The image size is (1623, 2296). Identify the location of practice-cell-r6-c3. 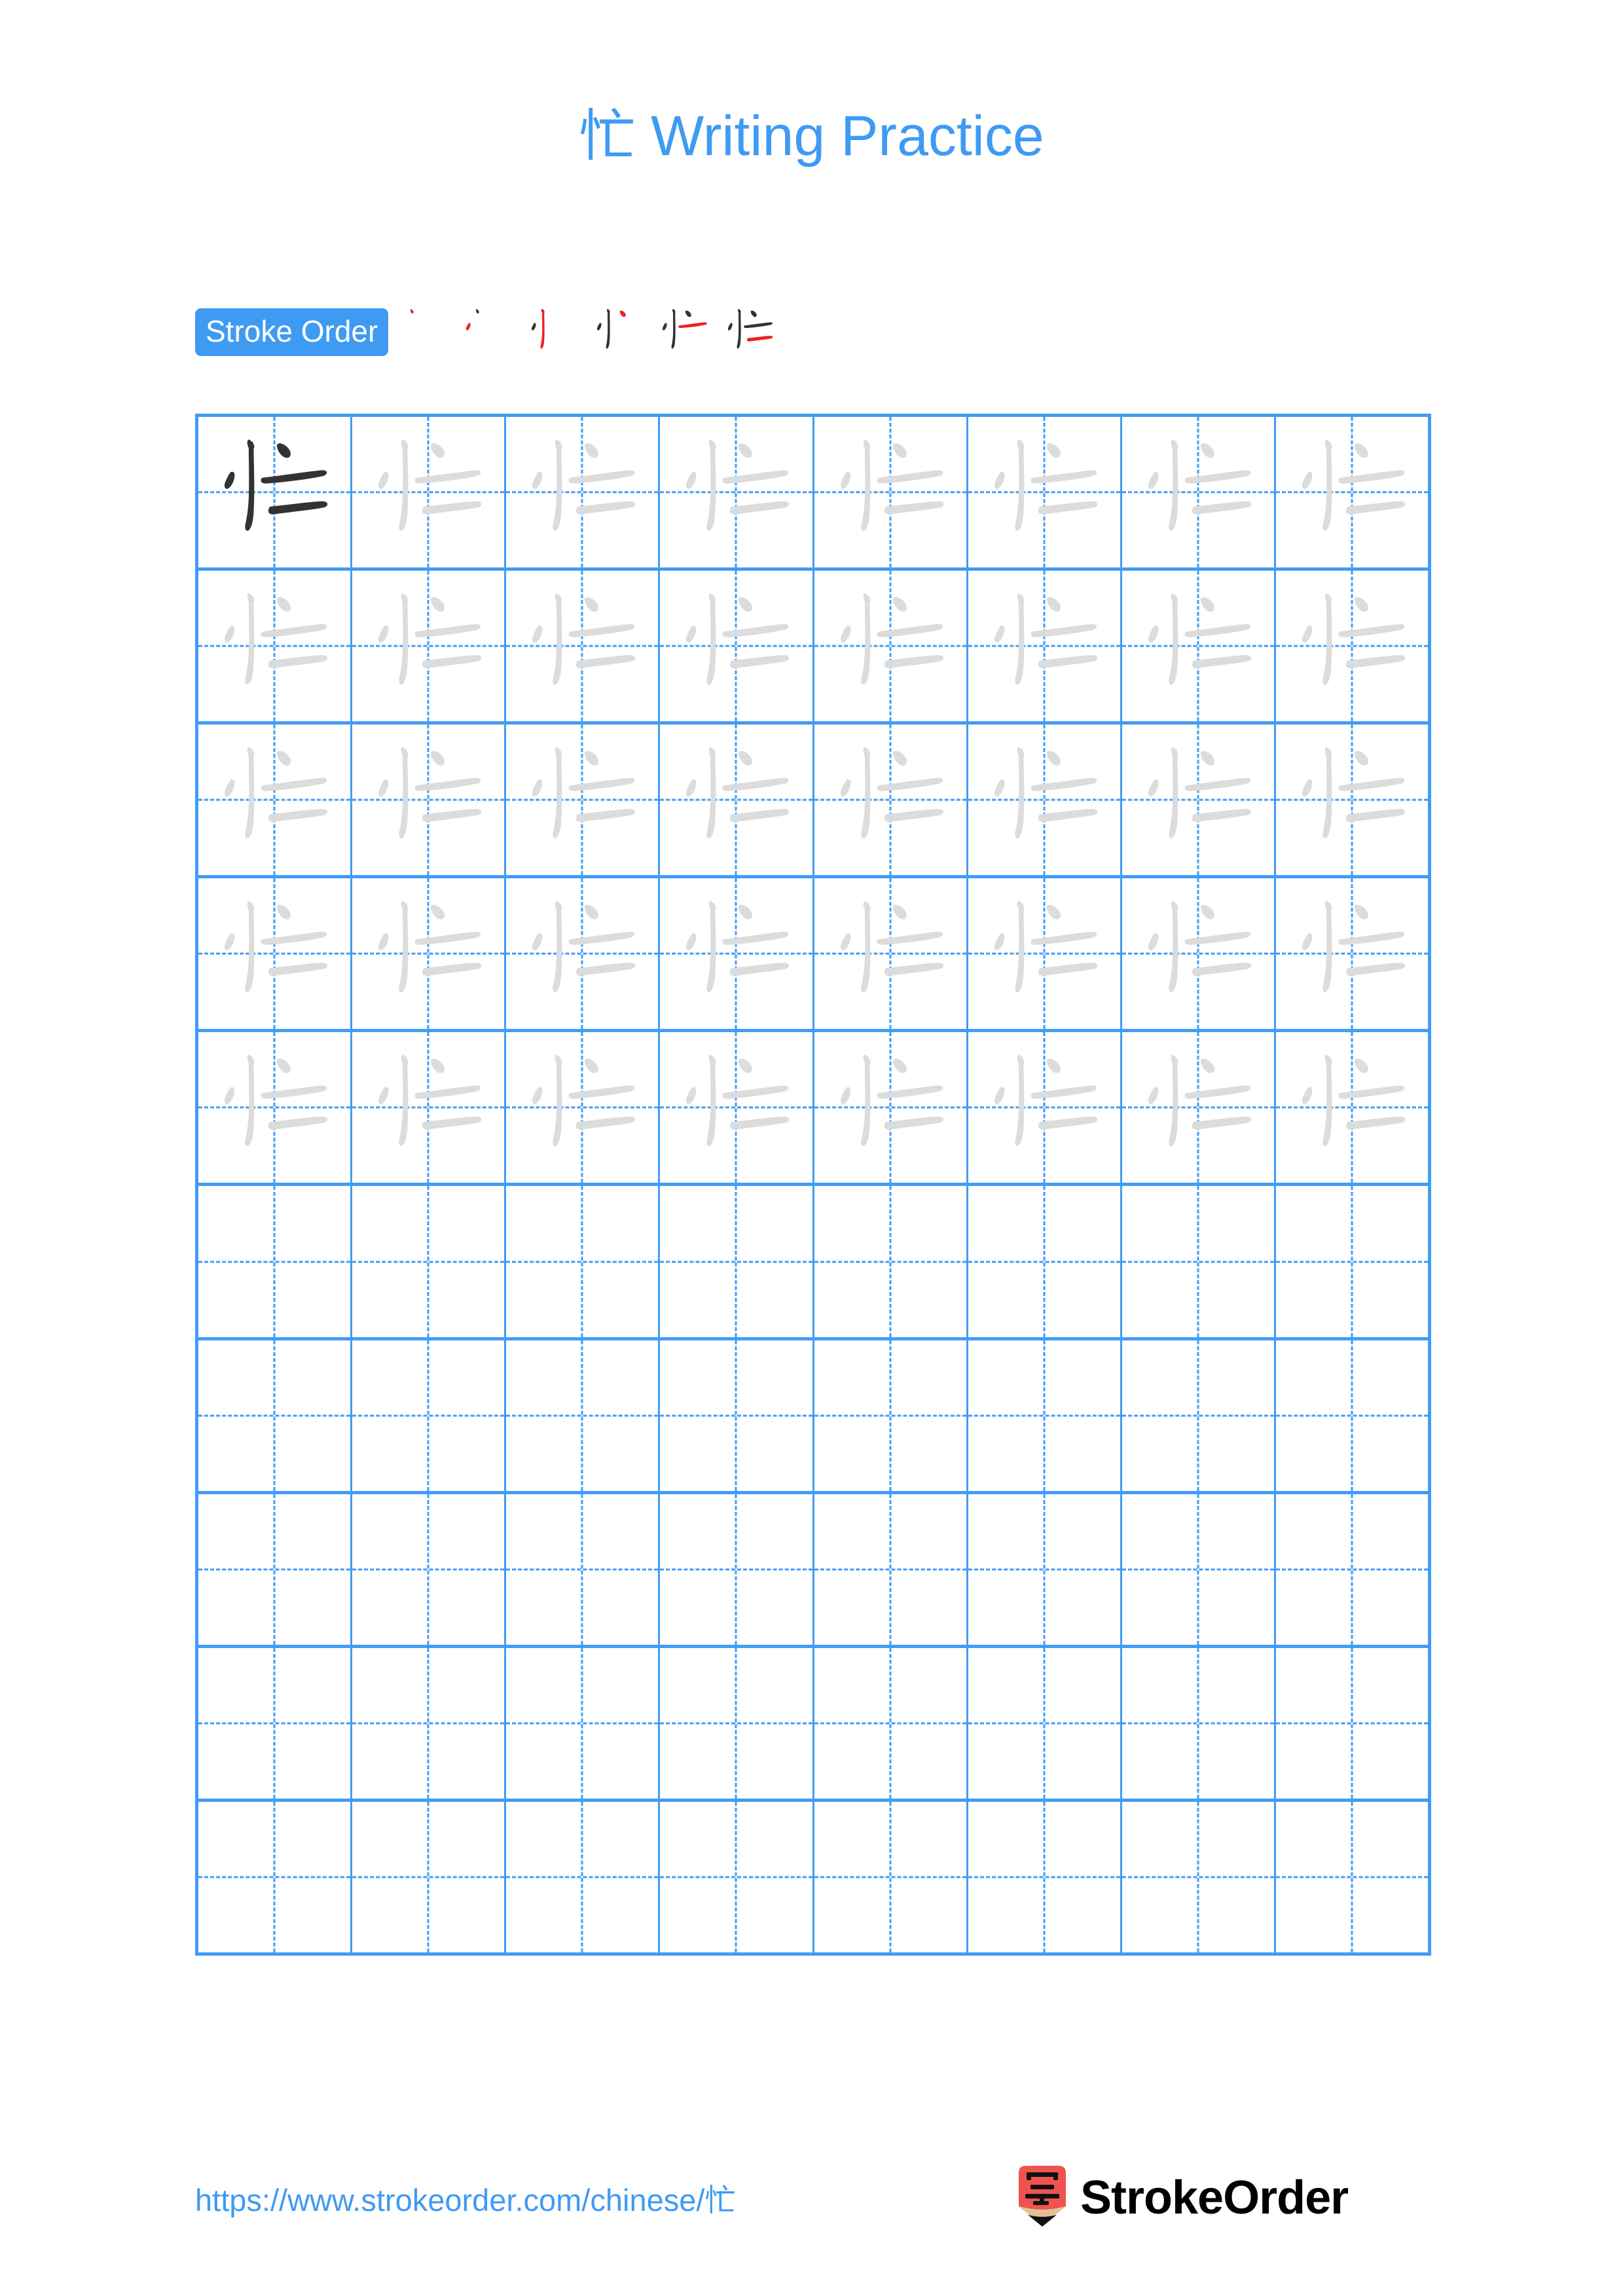
(583, 1261).